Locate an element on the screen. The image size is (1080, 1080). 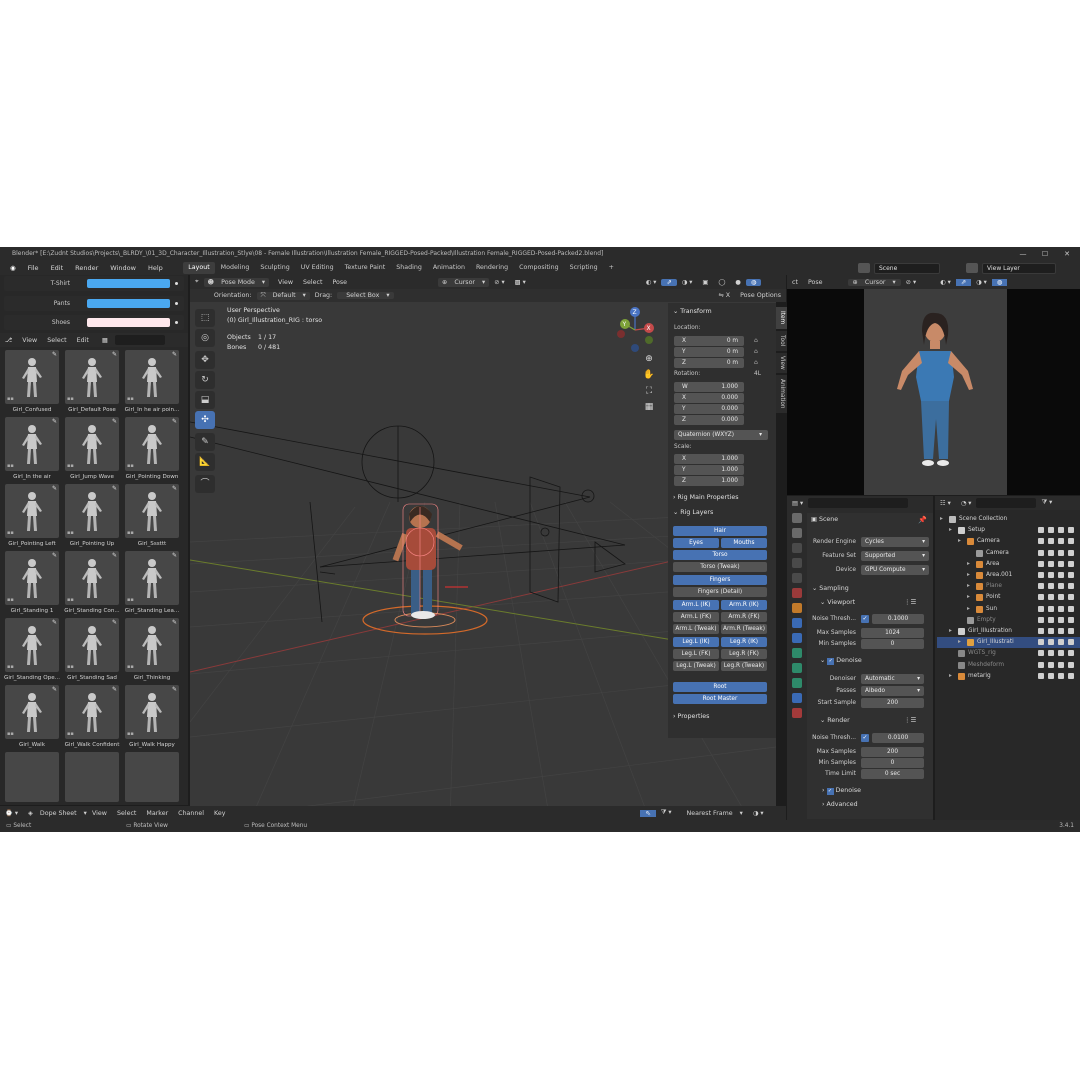
cursor-tool: ◎ is located at coordinates (205, 338).